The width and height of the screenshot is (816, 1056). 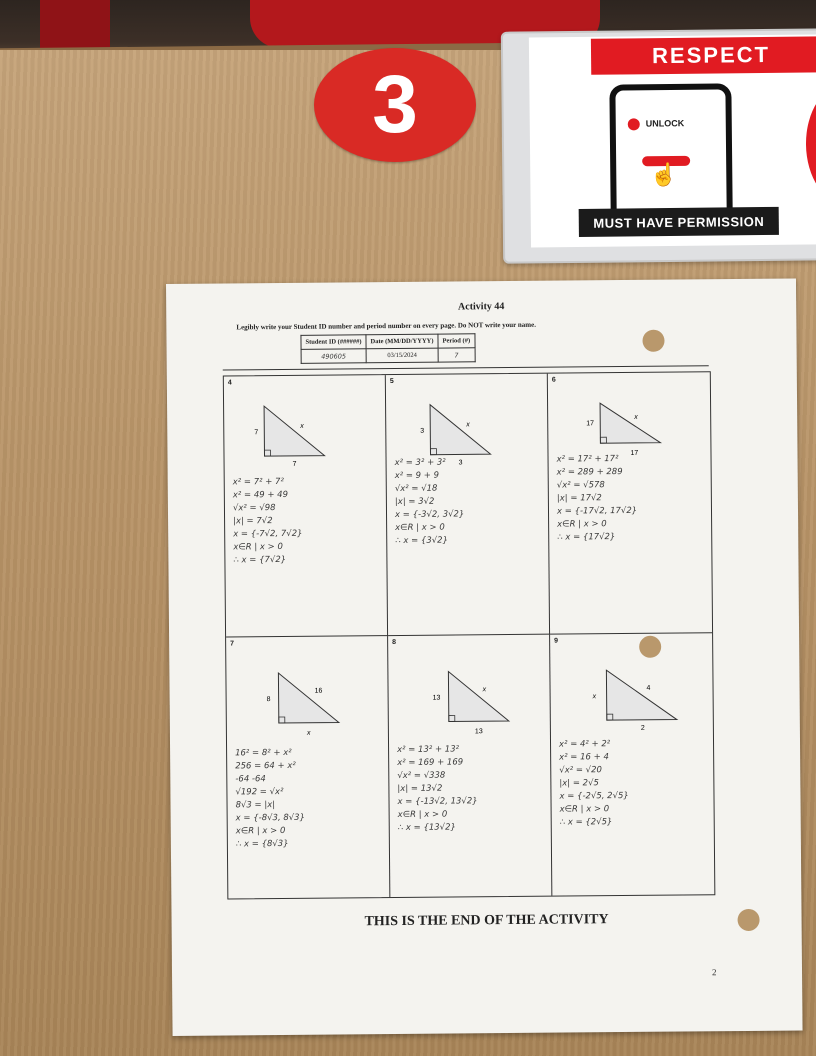 What do you see at coordinates (664, 174) in the screenshot?
I see `hand-pointer-icon: ☝` at bounding box center [664, 174].